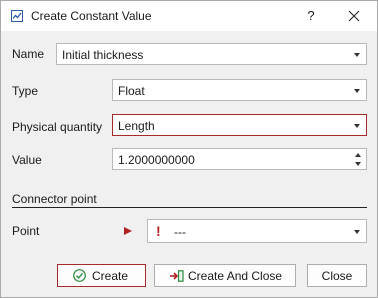 Image resolution: width=378 pixels, height=298 pixels. I want to click on section-divider, so click(189, 207).